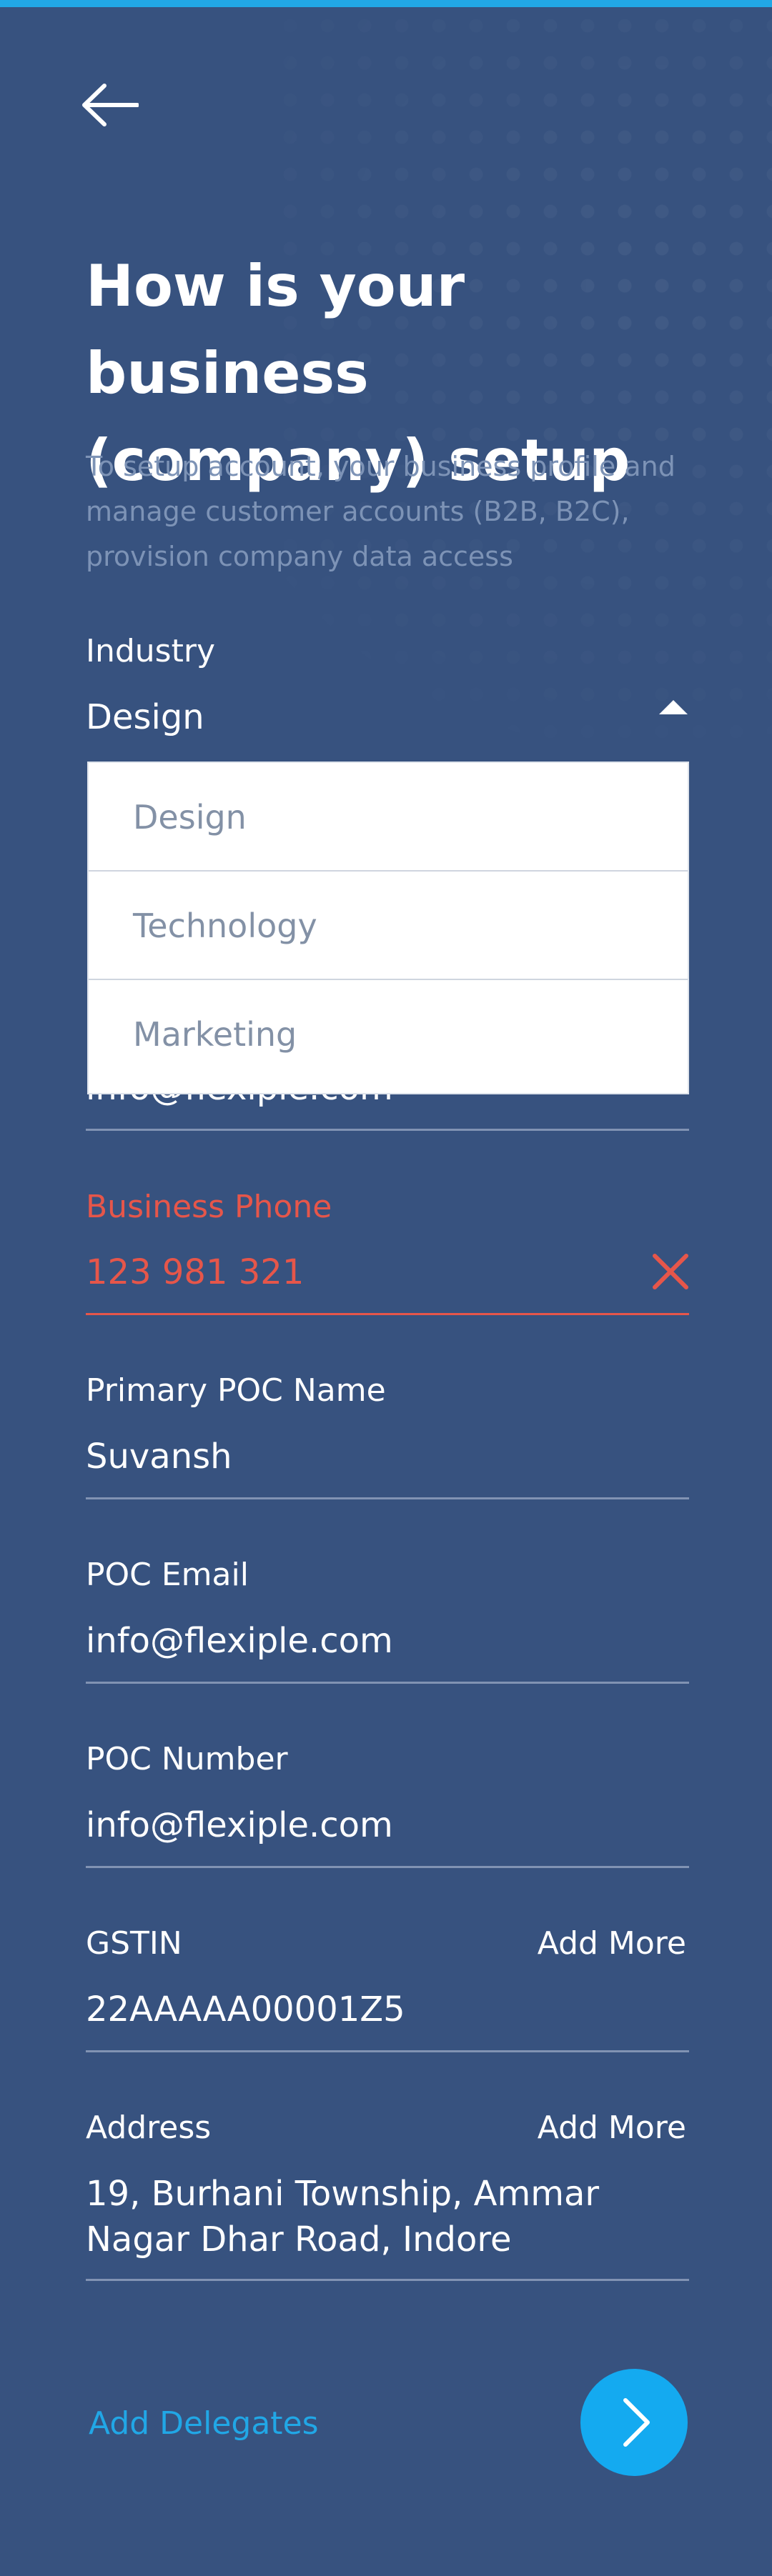 This screenshot has width=772, height=2576. What do you see at coordinates (187, 1759) in the screenshot?
I see `poc-number-label: POC Number` at bounding box center [187, 1759].